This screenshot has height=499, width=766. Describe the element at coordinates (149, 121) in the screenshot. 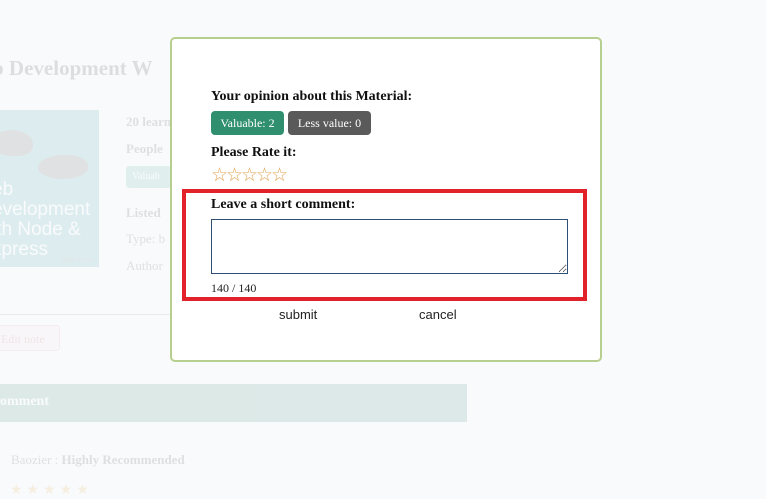

I see `learners-count: 20 learn` at that location.